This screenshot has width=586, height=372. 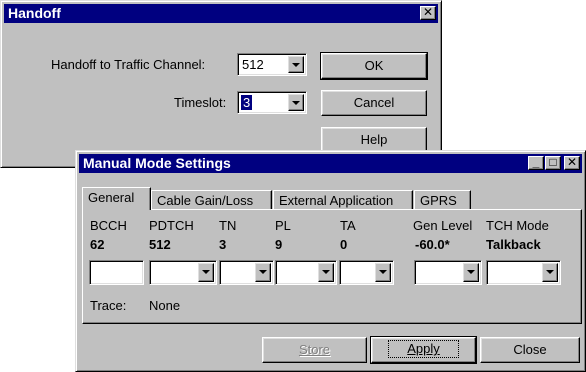 What do you see at coordinates (157, 163) in the screenshot?
I see `manual-title: Manual Mode Settings` at bounding box center [157, 163].